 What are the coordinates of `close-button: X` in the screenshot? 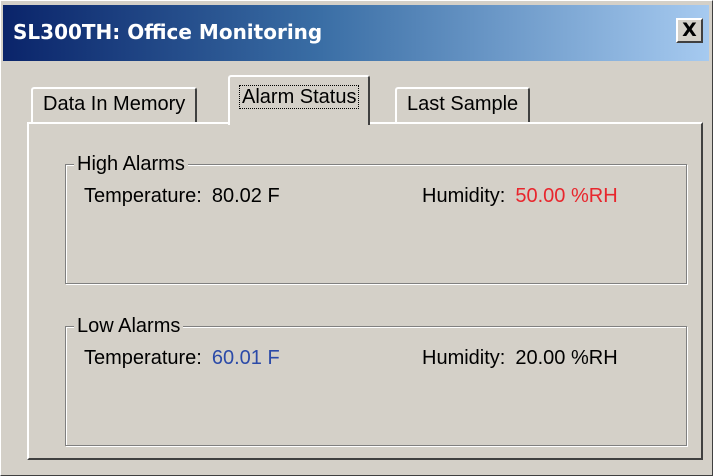 It's located at (689, 30).